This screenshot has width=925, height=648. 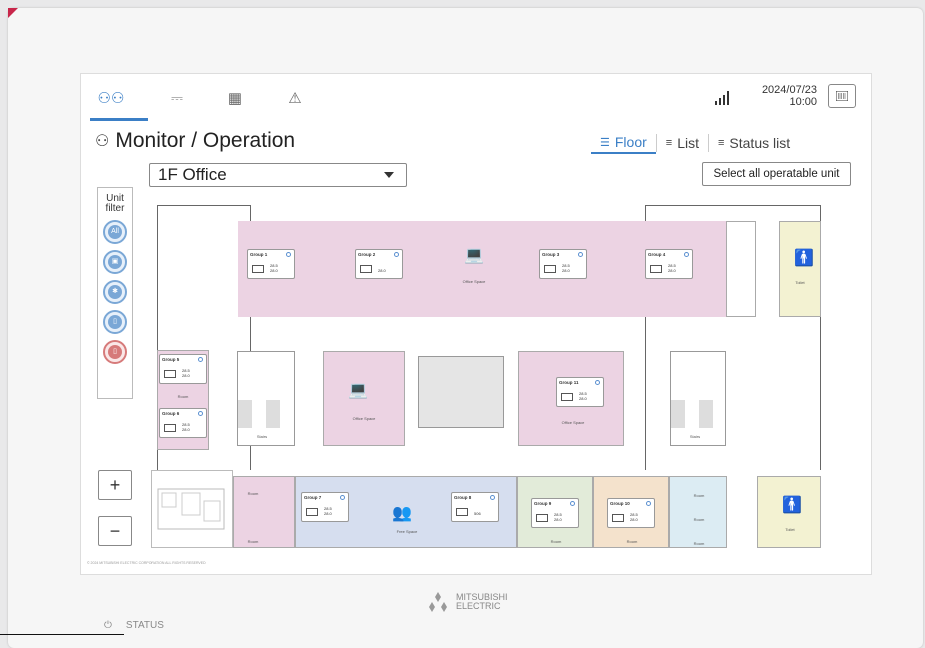 I want to click on status-indicator: ⏻ STATUS, so click(x=134, y=625).